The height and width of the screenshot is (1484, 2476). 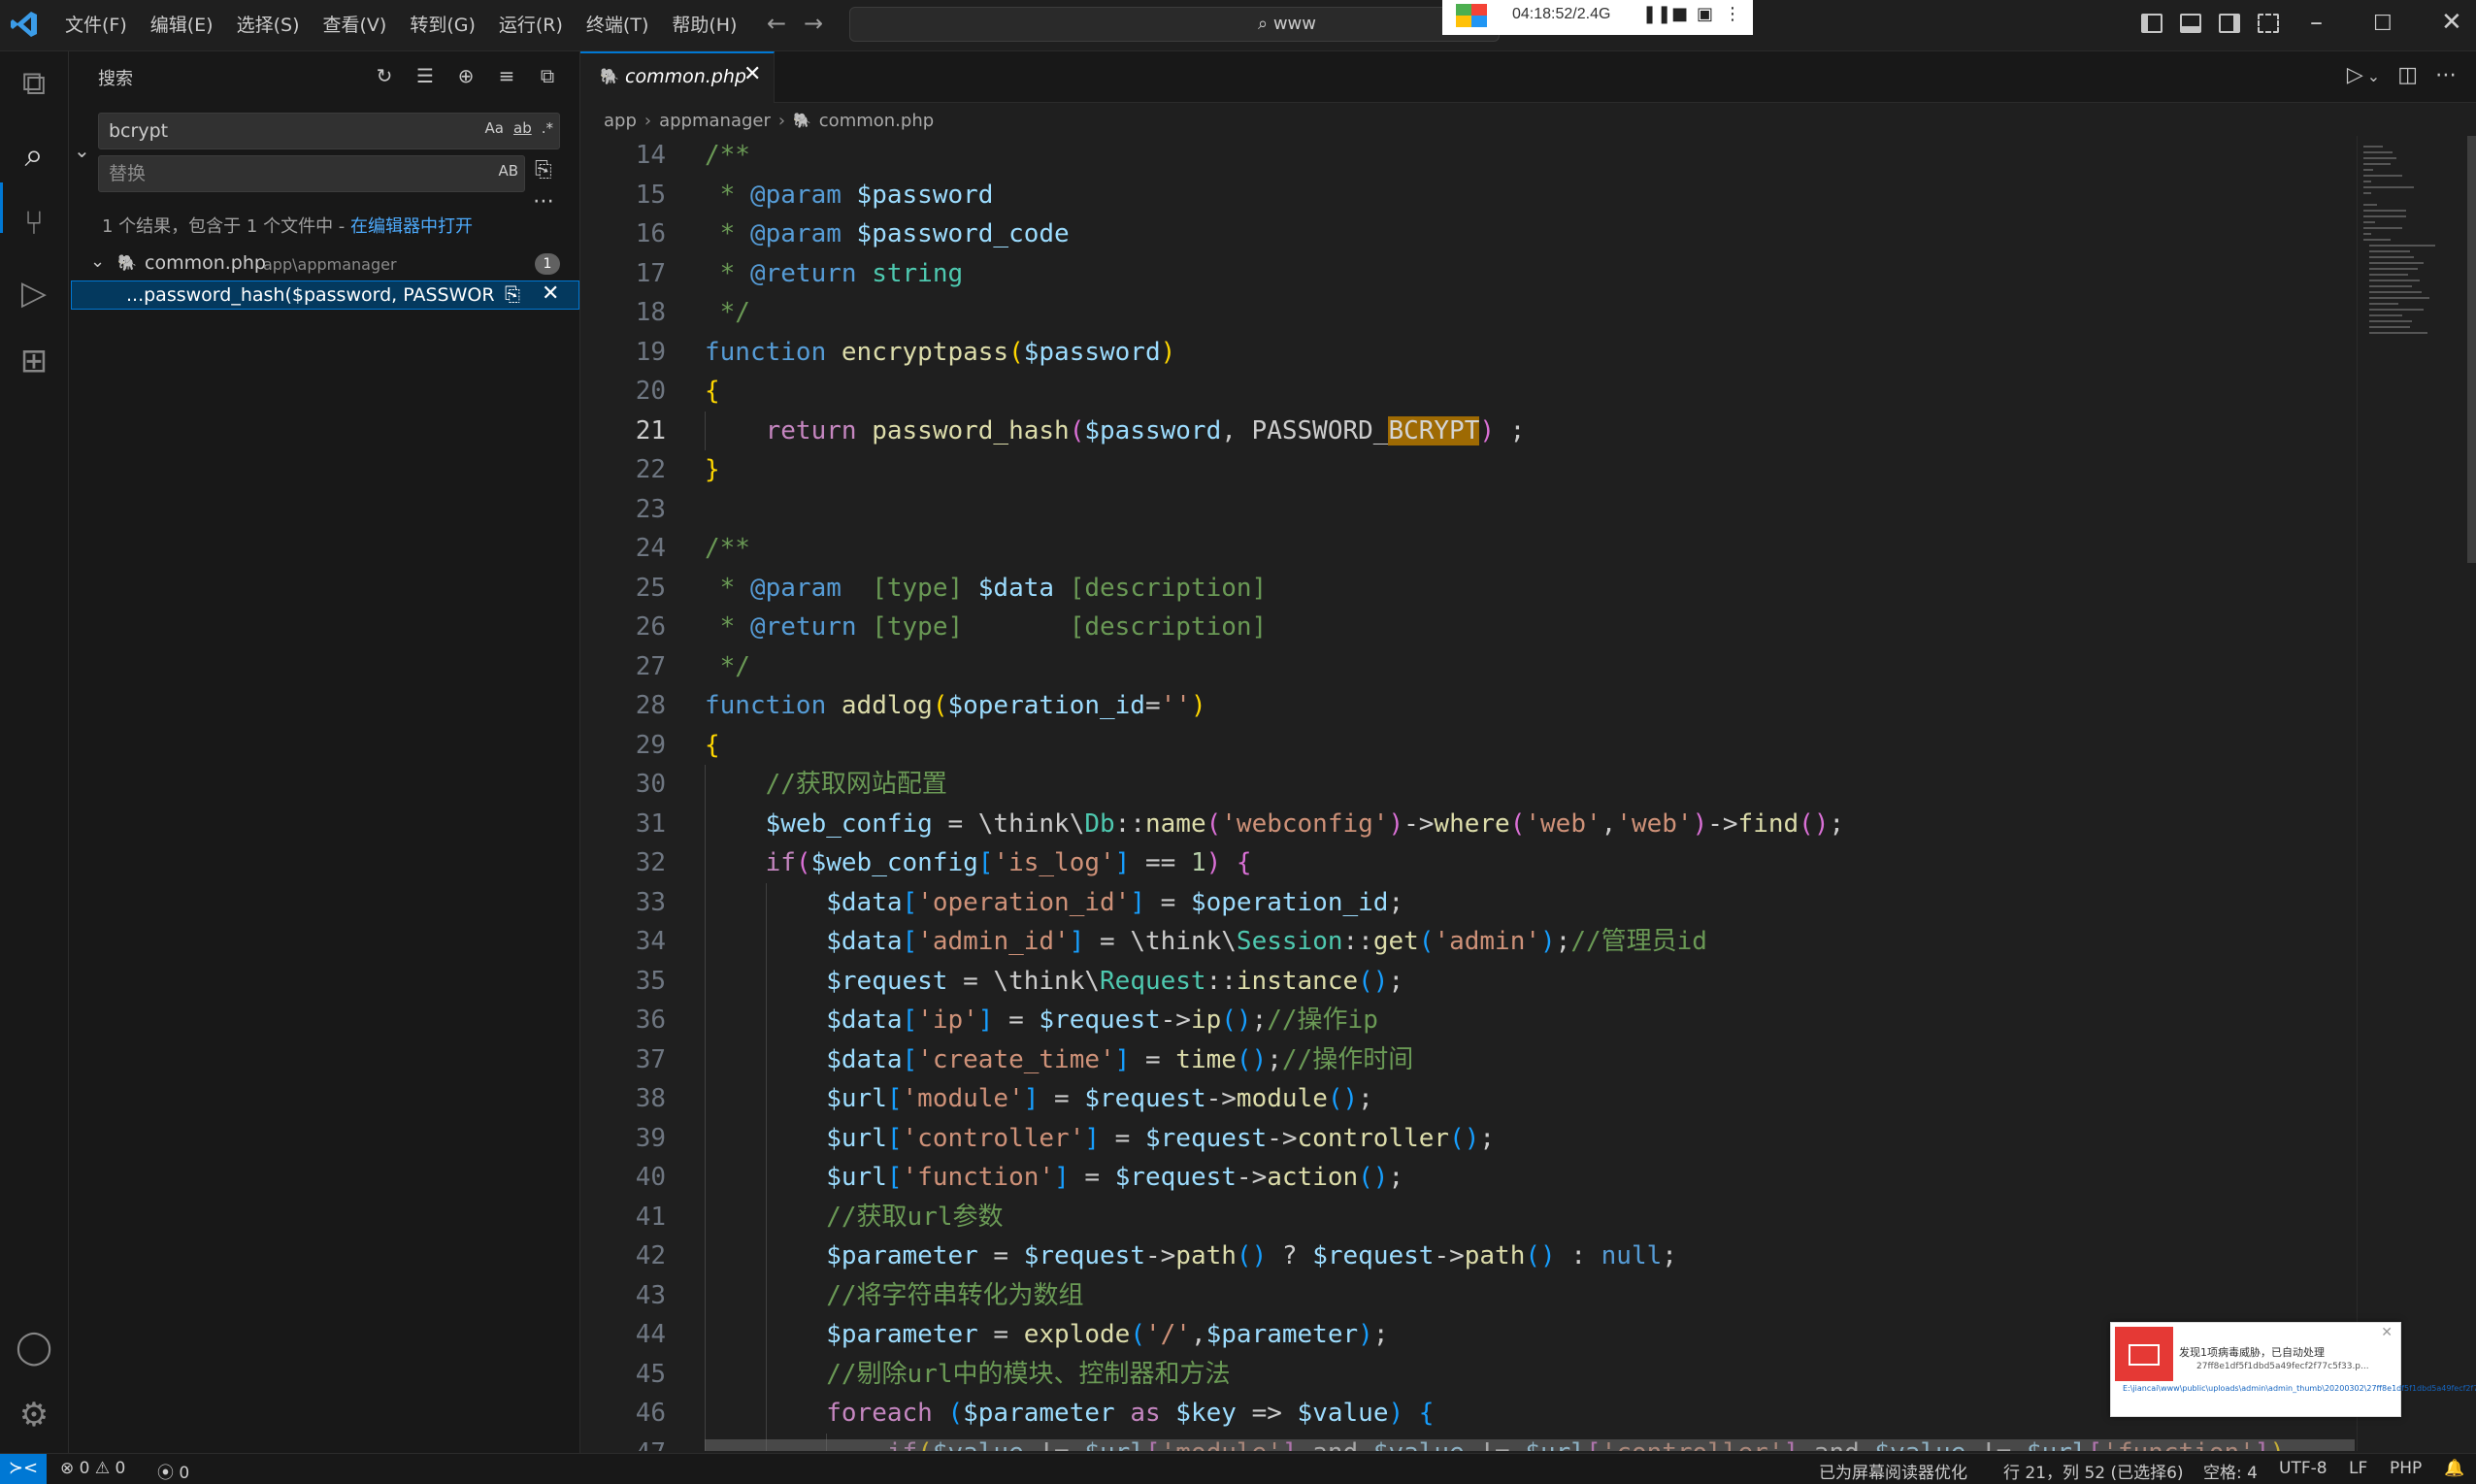 I want to click on breadcrumb-file: common.php, so click(x=876, y=121).